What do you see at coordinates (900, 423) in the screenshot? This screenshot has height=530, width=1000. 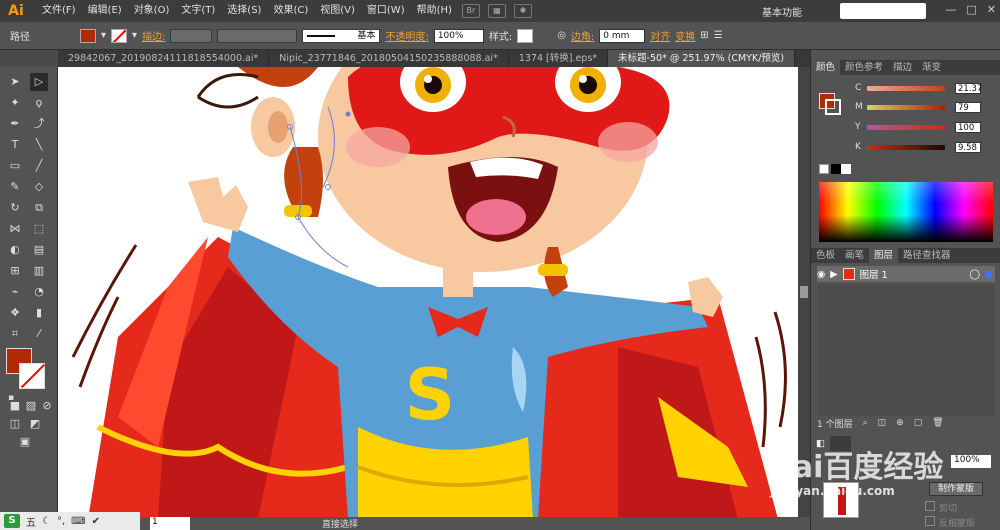 I see `new-sublayer-icon: ⊕` at bounding box center [900, 423].